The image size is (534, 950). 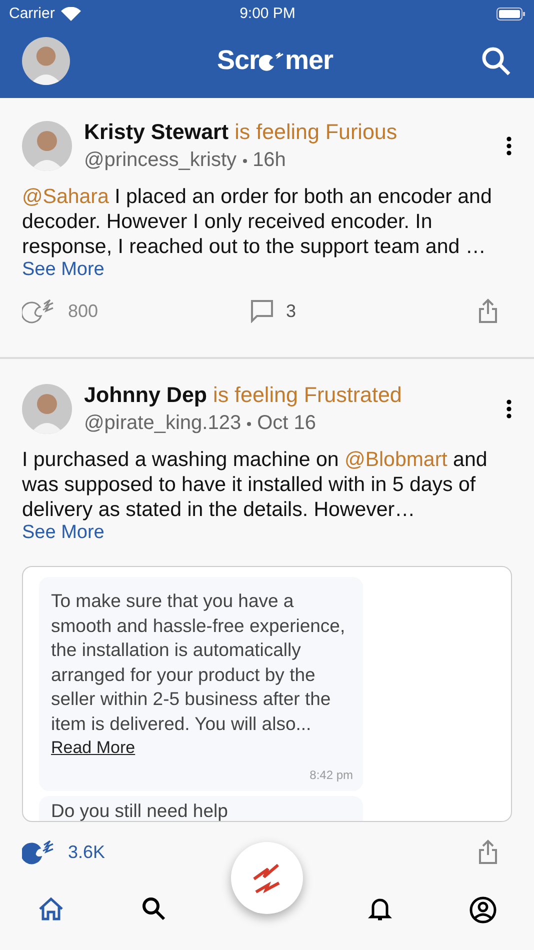 What do you see at coordinates (268, 13) in the screenshot?
I see `status-time: 9:00 PM` at bounding box center [268, 13].